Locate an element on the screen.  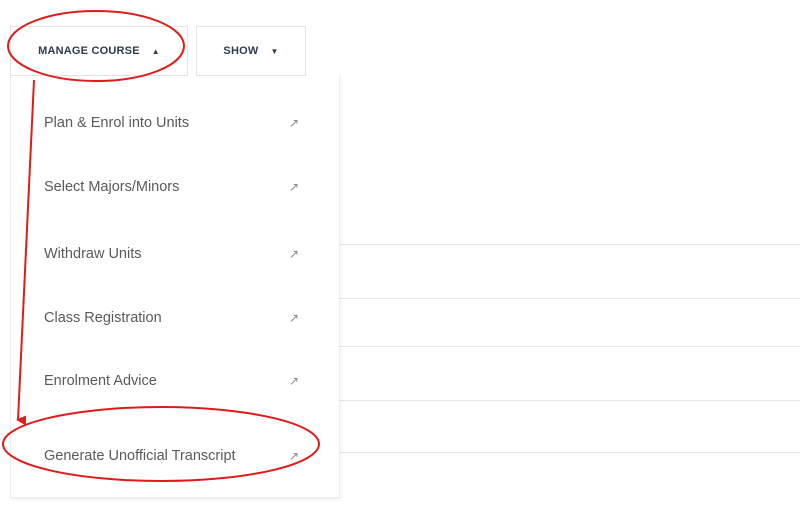
menu-item-label: Select Majors/Minors is located at coordinates (112, 187).